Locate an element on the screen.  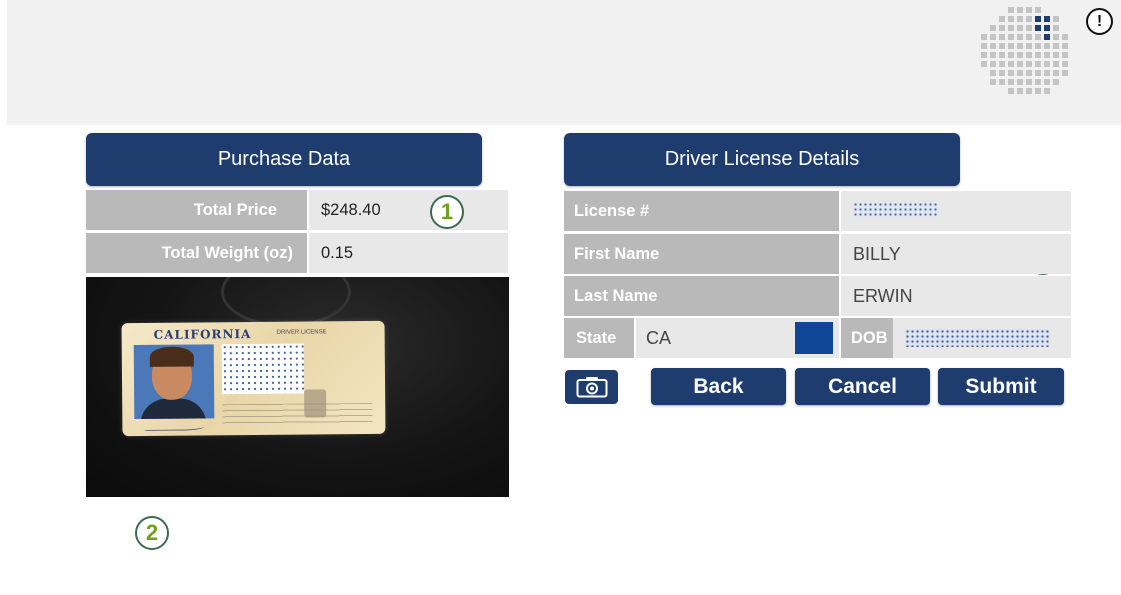
camera-button is located at coordinates (591, 387).